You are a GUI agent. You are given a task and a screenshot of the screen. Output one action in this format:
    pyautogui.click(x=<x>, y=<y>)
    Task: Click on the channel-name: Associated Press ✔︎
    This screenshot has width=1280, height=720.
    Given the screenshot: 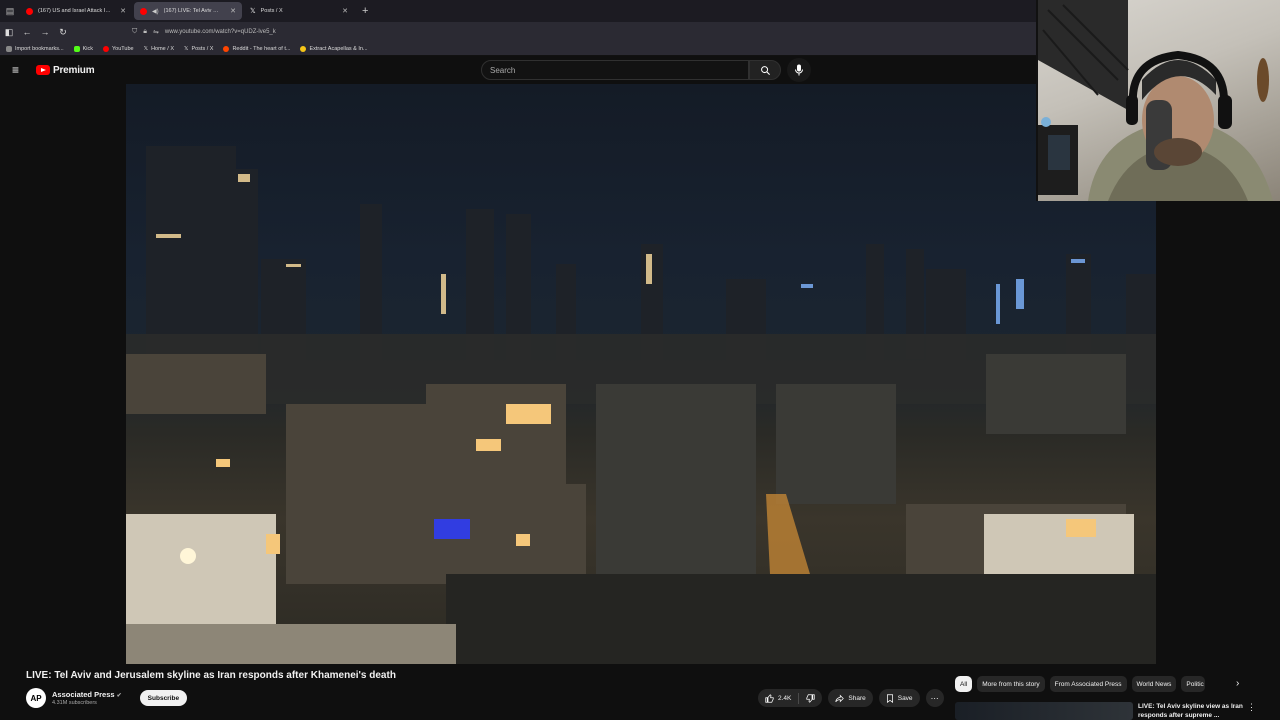 What is the action you would take?
    pyautogui.click(x=87, y=694)
    